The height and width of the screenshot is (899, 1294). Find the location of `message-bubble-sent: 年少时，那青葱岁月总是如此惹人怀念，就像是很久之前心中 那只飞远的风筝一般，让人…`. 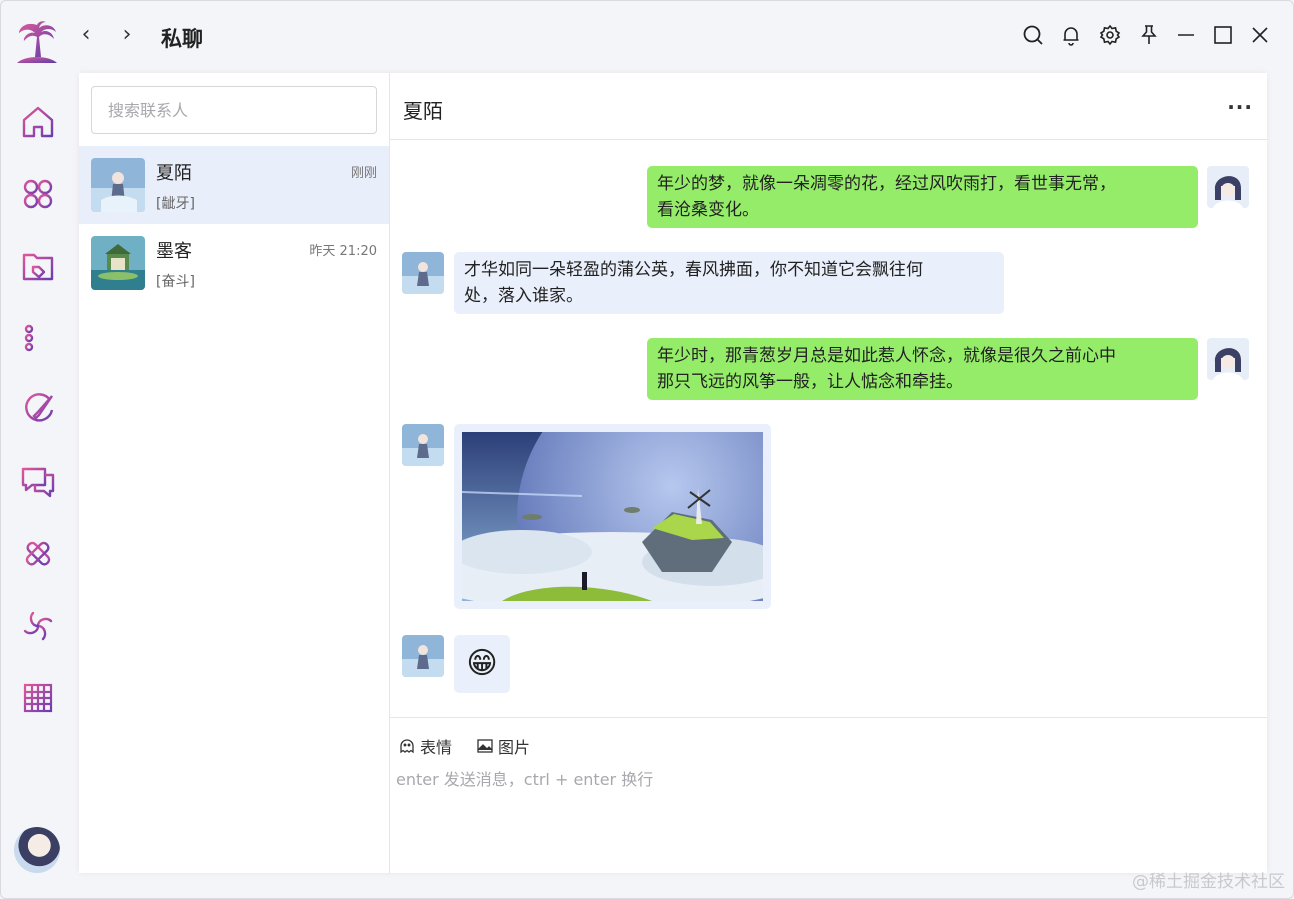

message-bubble-sent: 年少时，那青葱岁月总是如此惹人怀念，就像是很久之前心中 那只飞远的风筝一般，让人… is located at coordinates (922, 369).